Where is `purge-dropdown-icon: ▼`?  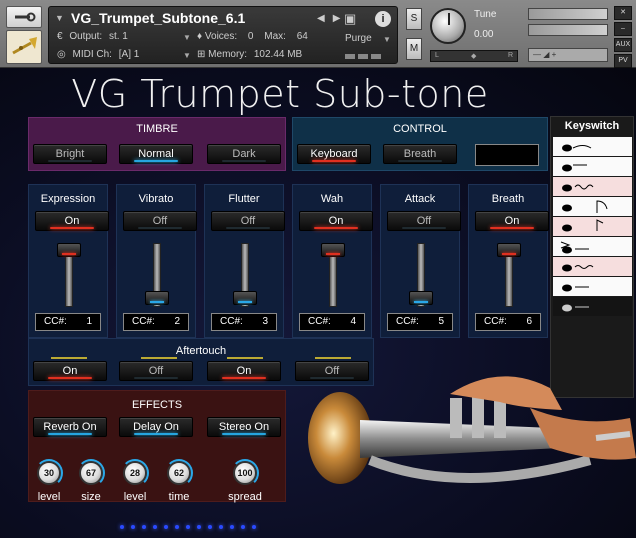 purge-dropdown-icon: ▼ is located at coordinates (387, 39).